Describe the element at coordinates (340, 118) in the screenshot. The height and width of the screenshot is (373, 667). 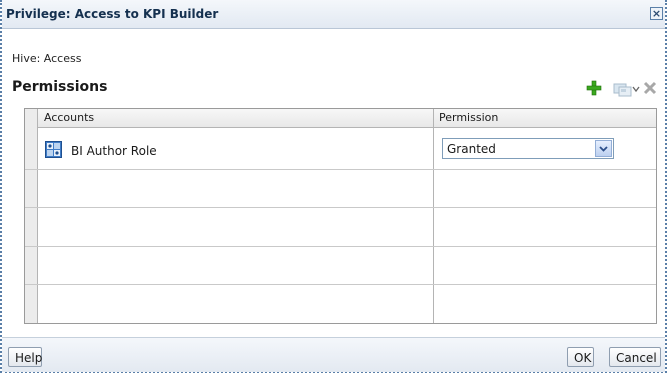
I see `table-header-row: Accounts Permission` at that location.